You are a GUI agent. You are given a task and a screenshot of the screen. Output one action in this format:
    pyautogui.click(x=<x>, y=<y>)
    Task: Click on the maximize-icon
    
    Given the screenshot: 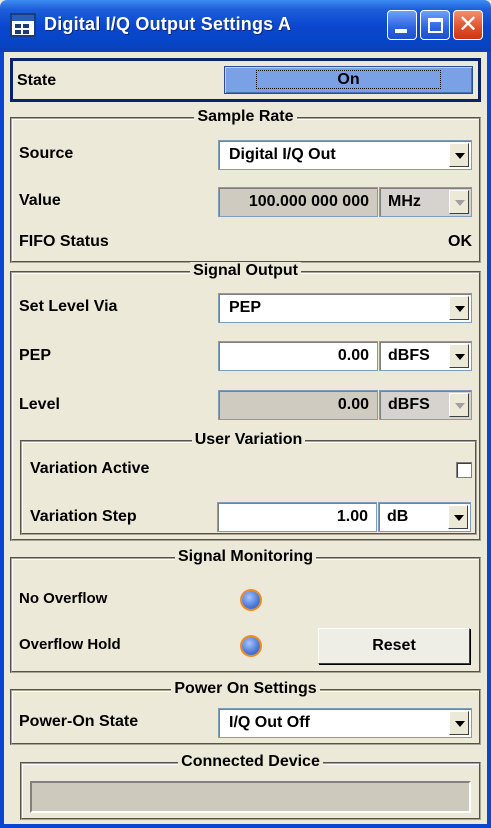 What is the action you would take?
    pyautogui.click(x=435, y=25)
    